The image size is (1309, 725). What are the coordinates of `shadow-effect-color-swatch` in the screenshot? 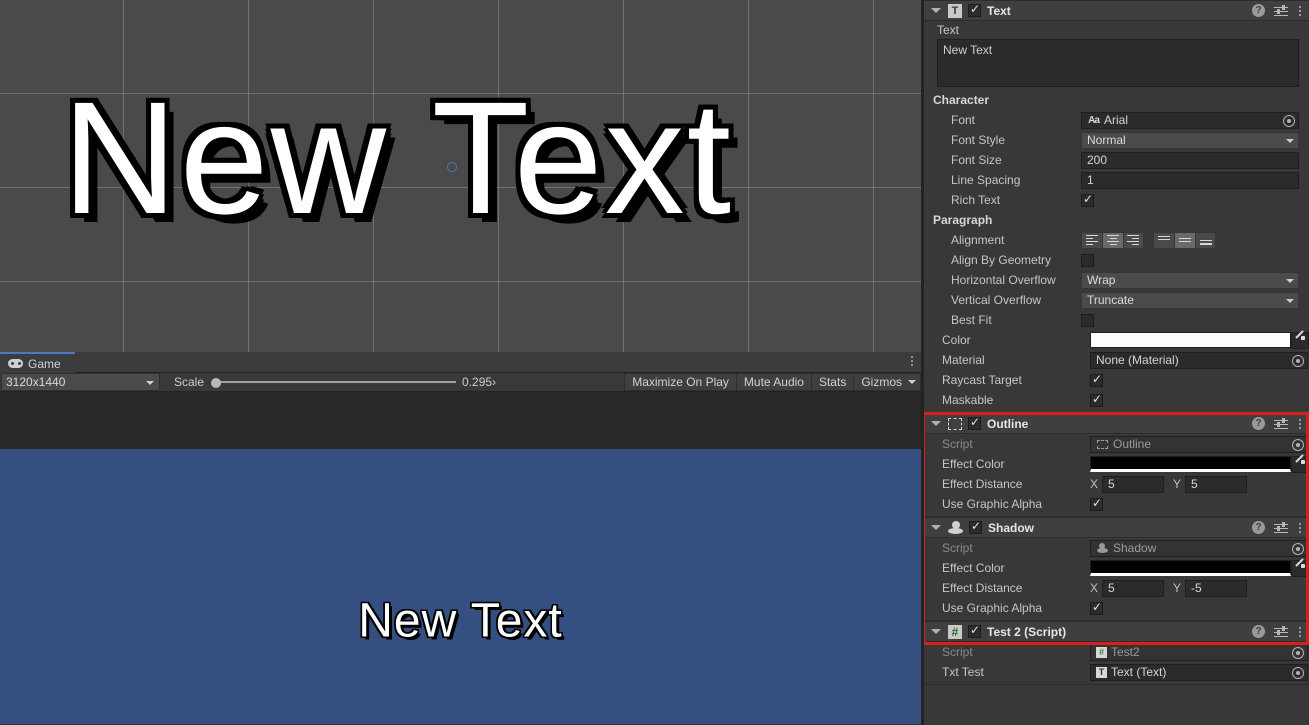 It's located at (1190, 568).